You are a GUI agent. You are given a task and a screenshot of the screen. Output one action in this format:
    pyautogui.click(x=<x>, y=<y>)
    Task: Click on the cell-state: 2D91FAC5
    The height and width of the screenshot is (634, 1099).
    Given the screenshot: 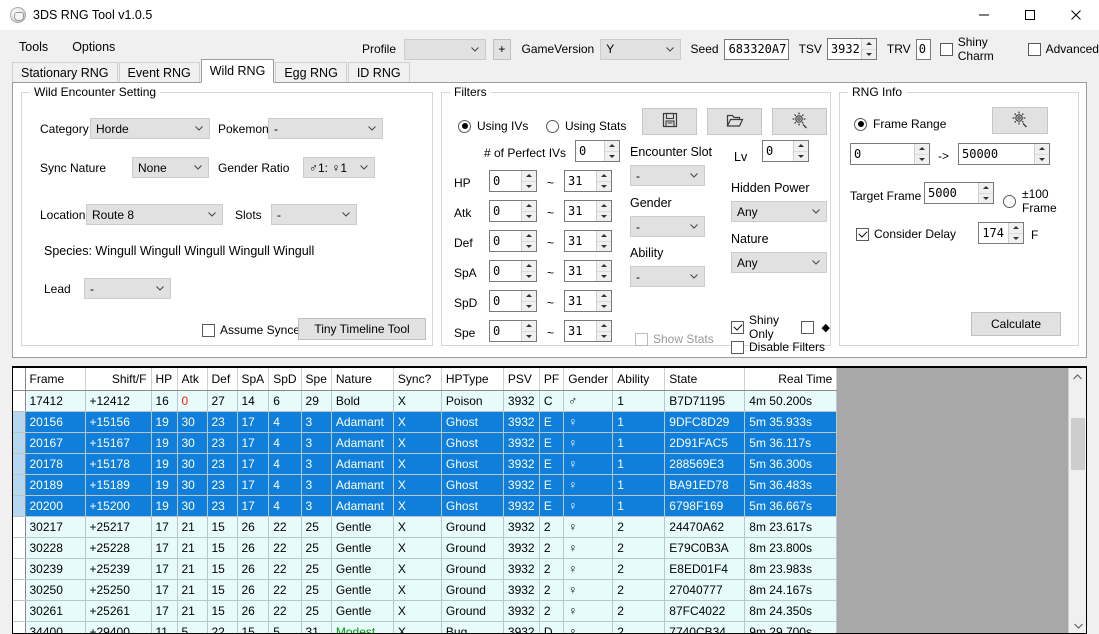 What is the action you would take?
    pyautogui.click(x=705, y=443)
    